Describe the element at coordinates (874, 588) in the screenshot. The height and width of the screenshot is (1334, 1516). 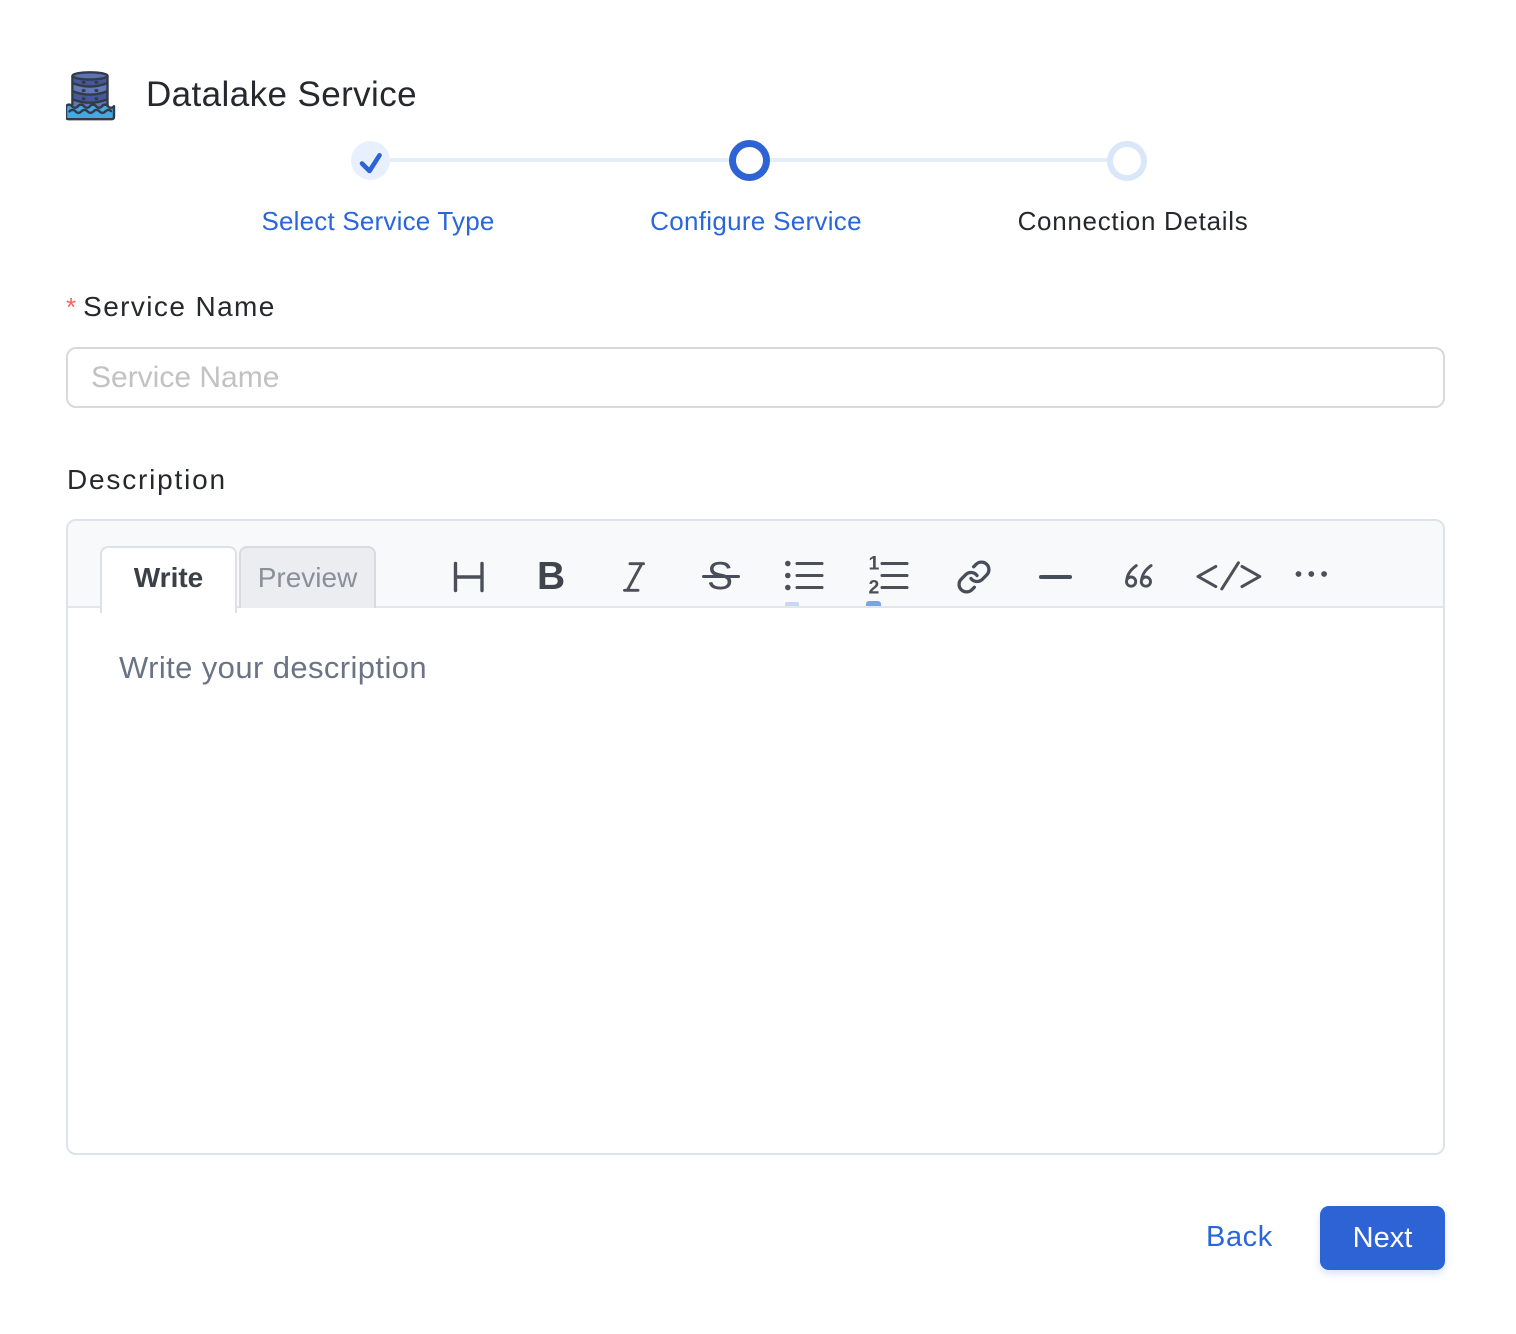
I see `svg-text: 2` at that location.